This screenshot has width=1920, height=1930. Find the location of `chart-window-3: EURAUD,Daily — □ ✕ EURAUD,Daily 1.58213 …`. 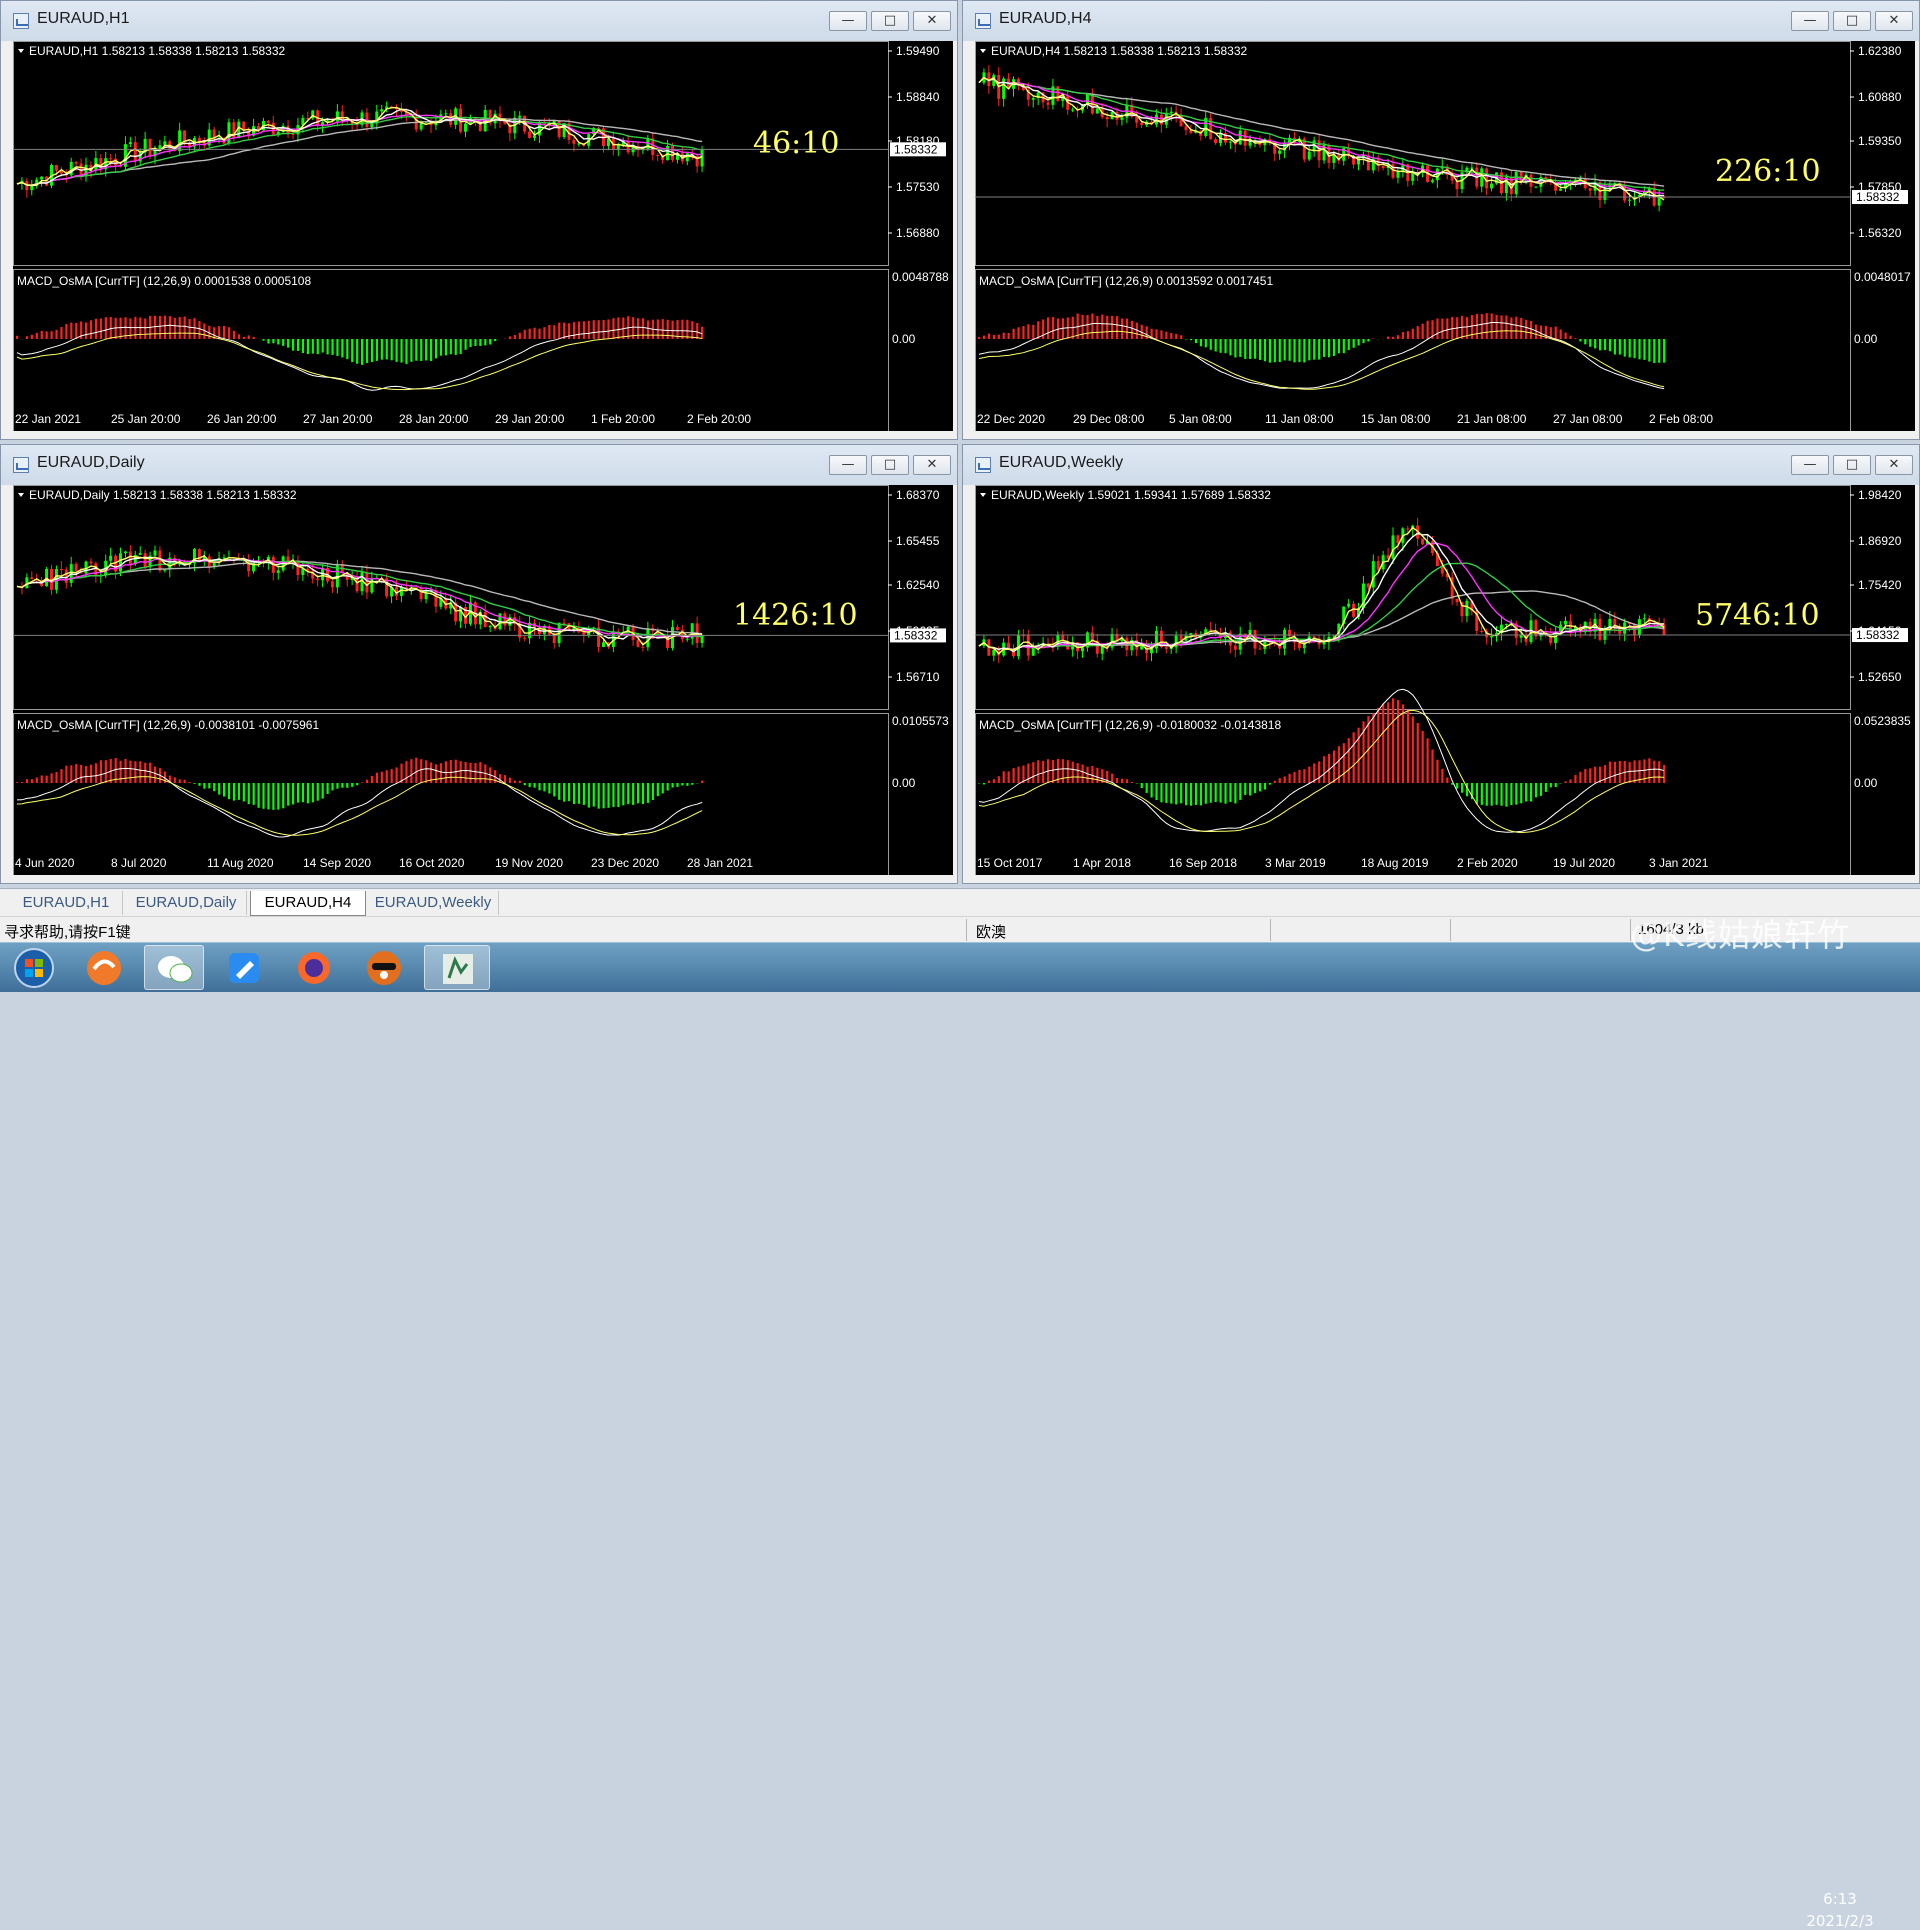

chart-window-3: EURAUD,Daily — □ ✕ EURAUD,Daily 1.58213 … is located at coordinates (479, 664).